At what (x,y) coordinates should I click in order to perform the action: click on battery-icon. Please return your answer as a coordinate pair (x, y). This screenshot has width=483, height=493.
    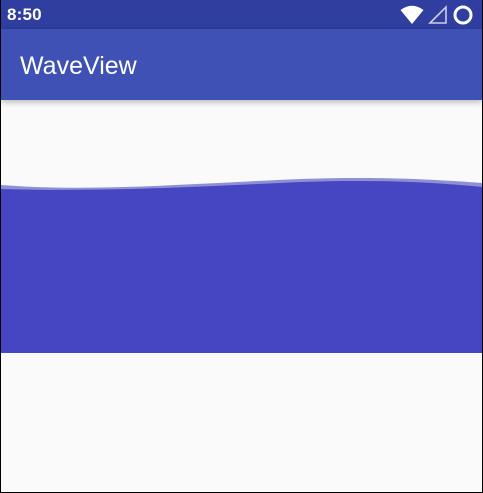
    Looking at the image, I should click on (463, 15).